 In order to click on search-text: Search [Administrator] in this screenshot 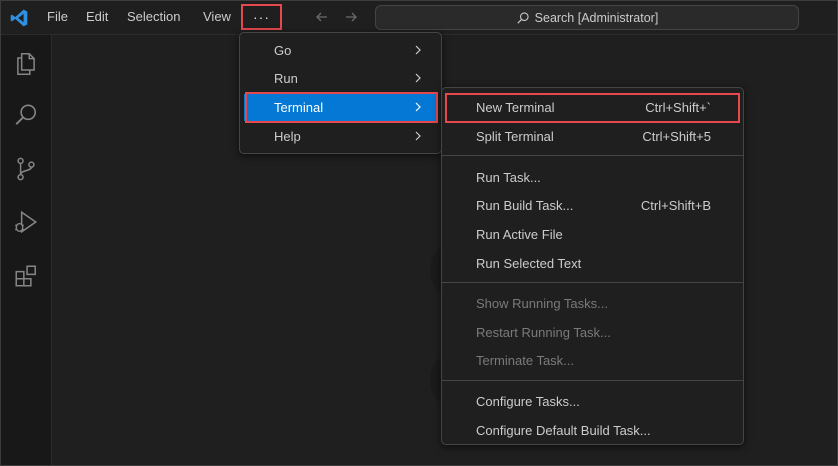, I will do `click(596, 17)`.